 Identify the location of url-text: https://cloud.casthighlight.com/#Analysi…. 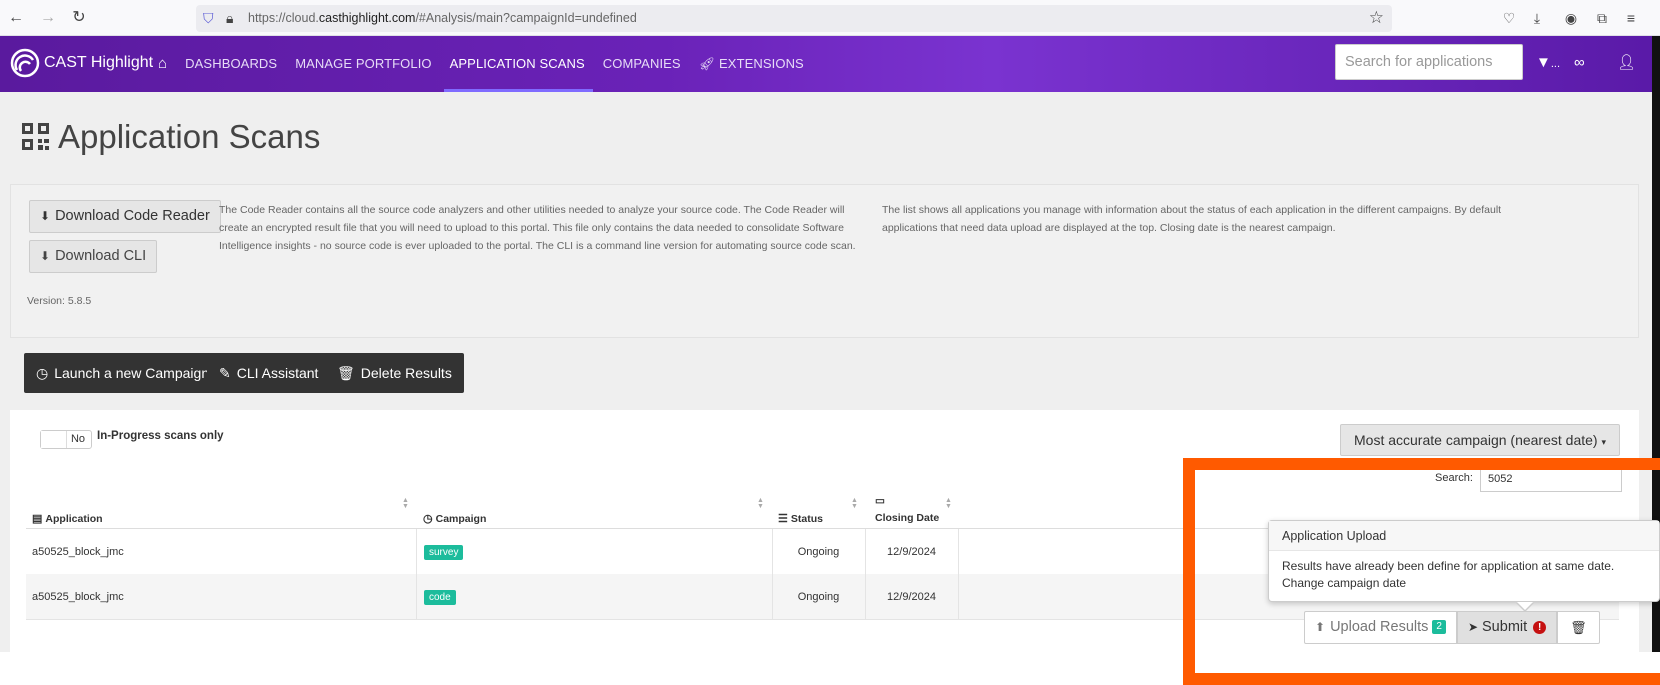
(442, 18).